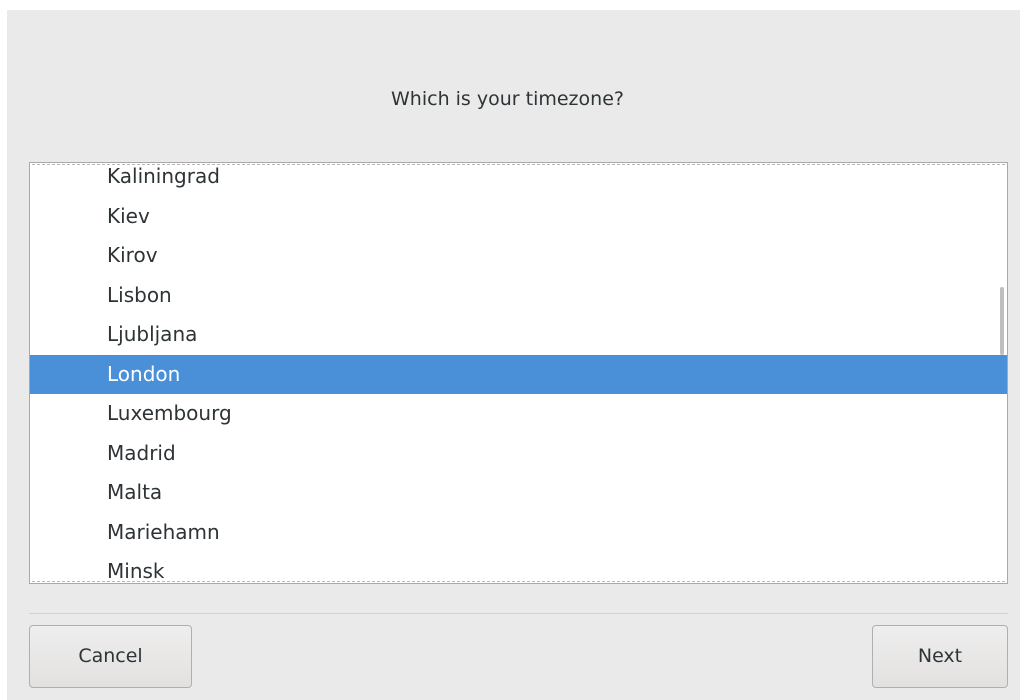 This screenshot has width=1020, height=700. I want to click on cancel-button: Cancel, so click(110, 656).